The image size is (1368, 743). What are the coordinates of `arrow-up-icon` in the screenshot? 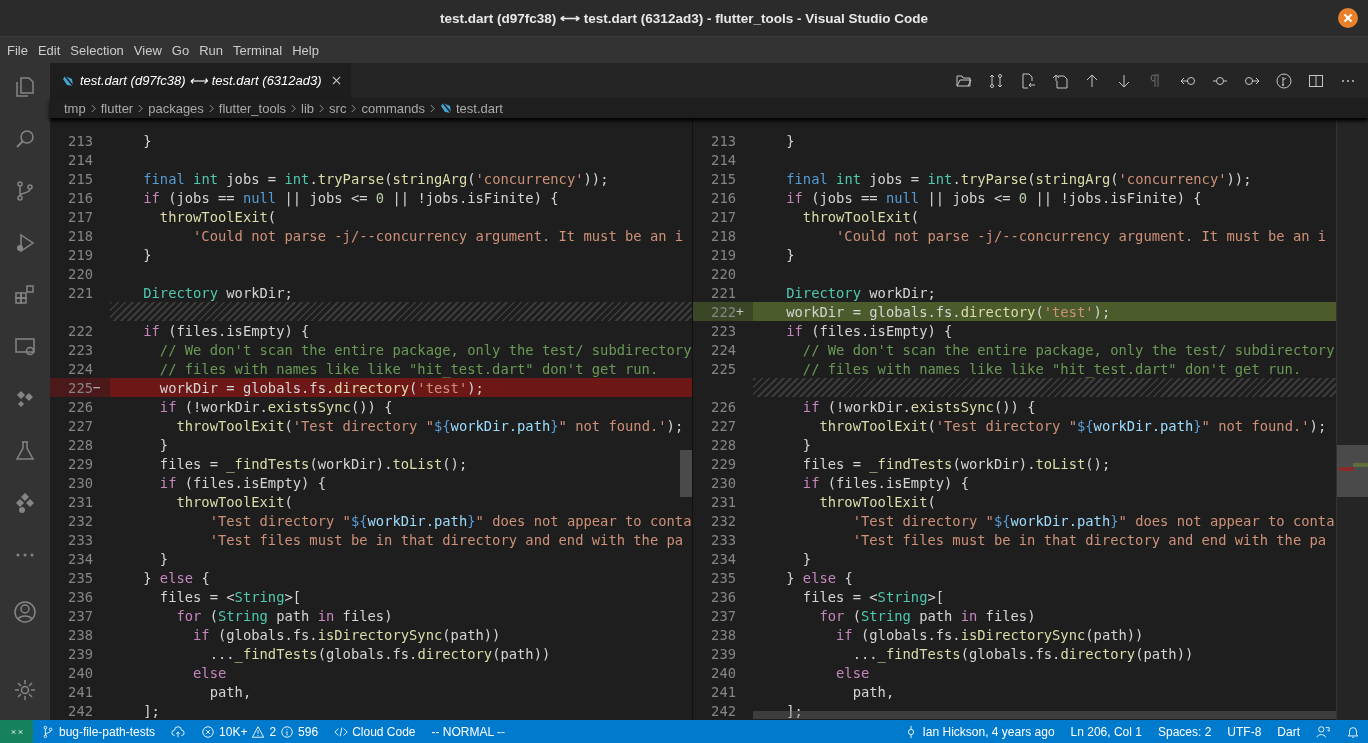 It's located at (1092, 80).